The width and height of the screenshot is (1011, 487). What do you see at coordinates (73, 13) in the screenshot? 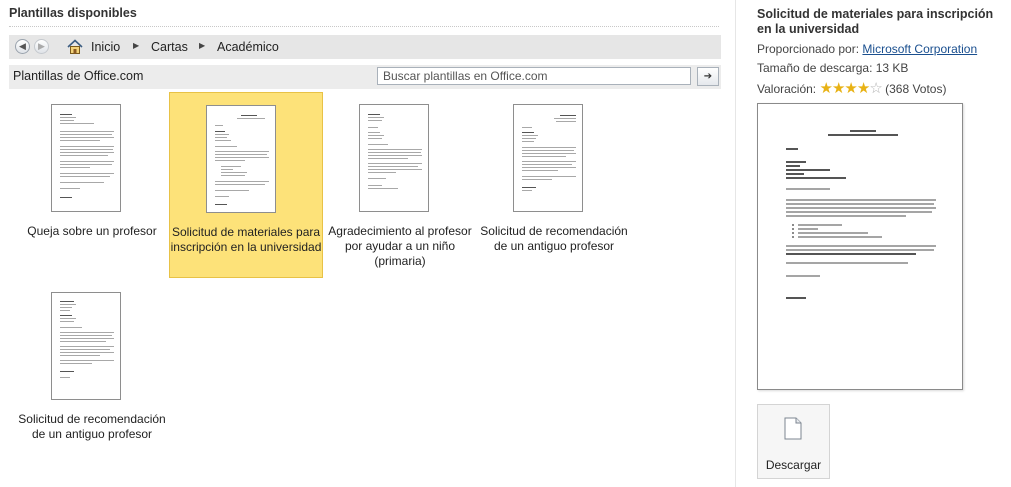
I see `section-title: Plantillas disponibles` at bounding box center [73, 13].